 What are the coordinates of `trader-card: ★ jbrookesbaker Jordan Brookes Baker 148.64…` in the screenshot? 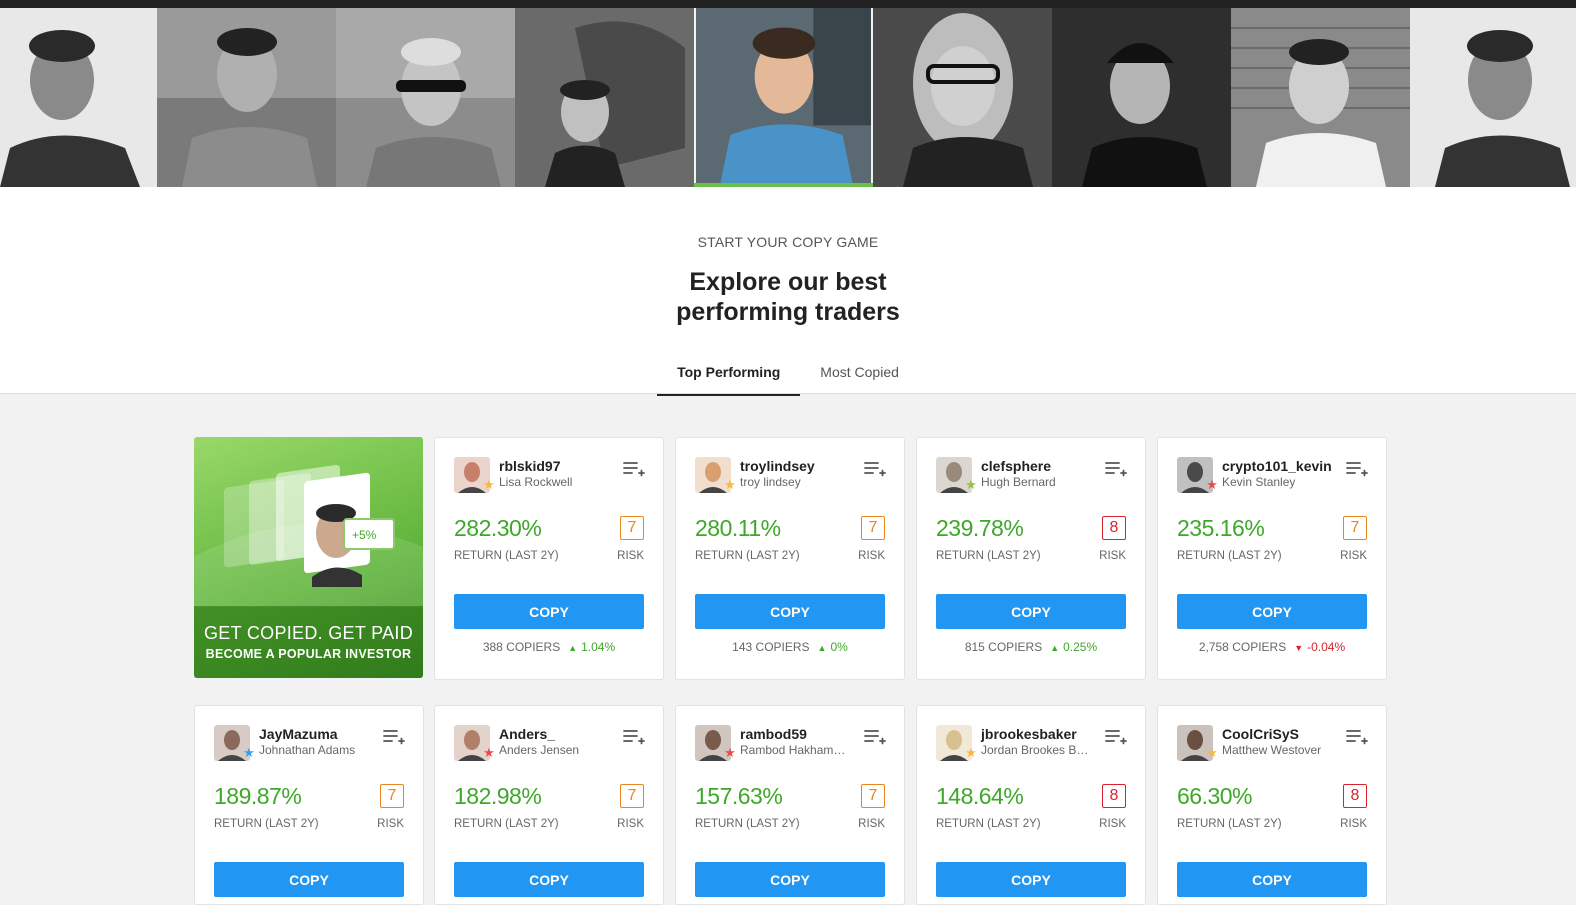 It's located at (1031, 805).